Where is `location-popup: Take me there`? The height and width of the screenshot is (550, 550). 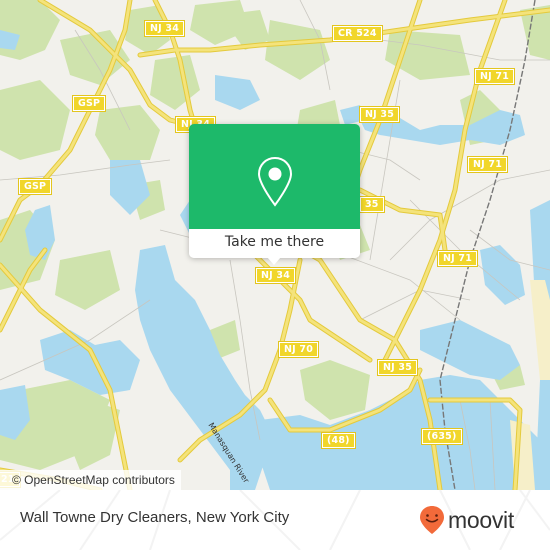 location-popup: Take me there is located at coordinates (274, 194).